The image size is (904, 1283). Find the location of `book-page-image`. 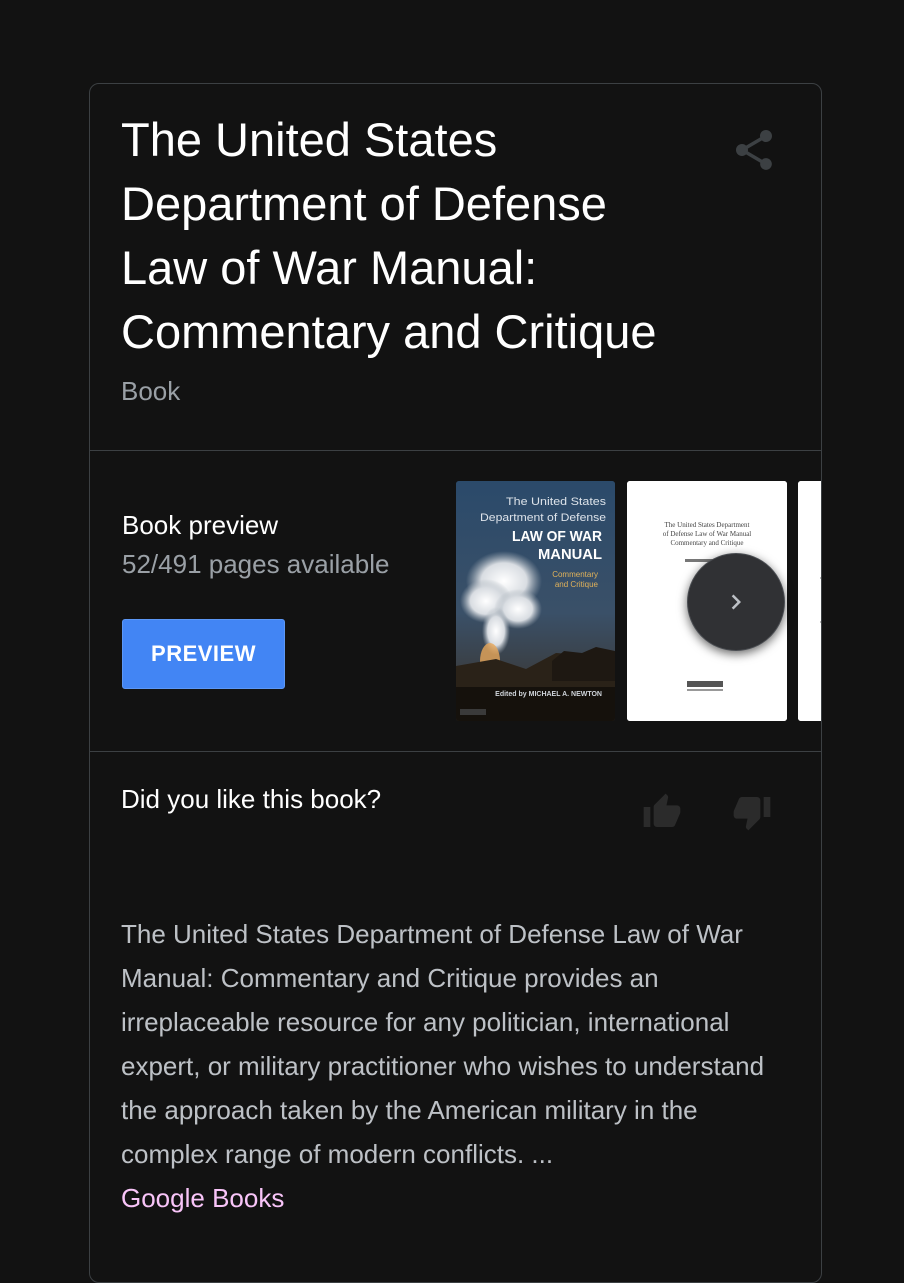

book-page-image is located at coordinates (809, 601).